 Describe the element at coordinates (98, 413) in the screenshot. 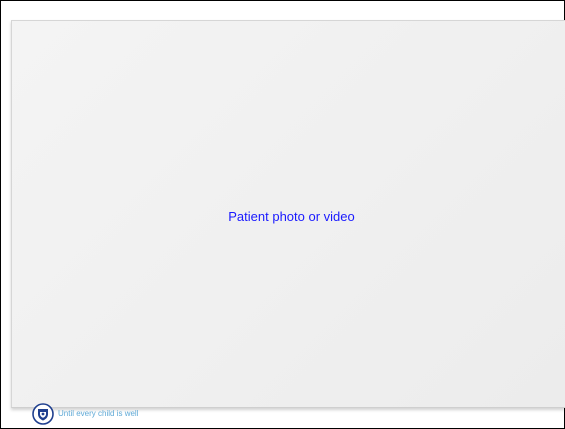

I see `footer-tagline: Until every child is well` at that location.